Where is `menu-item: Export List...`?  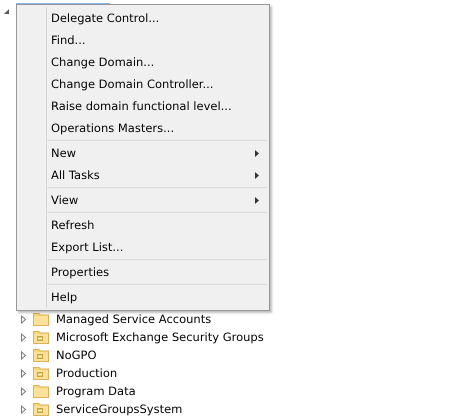 menu-item: Export List... is located at coordinates (143, 247).